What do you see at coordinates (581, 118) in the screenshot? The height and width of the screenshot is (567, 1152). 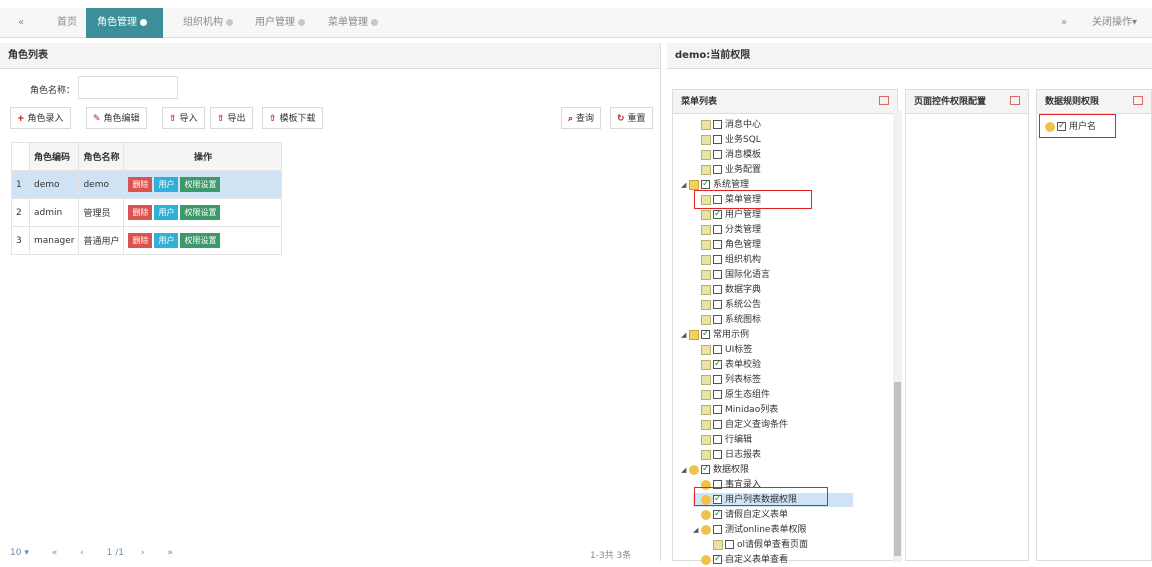 I see `query-button: ⌕ 查询` at bounding box center [581, 118].